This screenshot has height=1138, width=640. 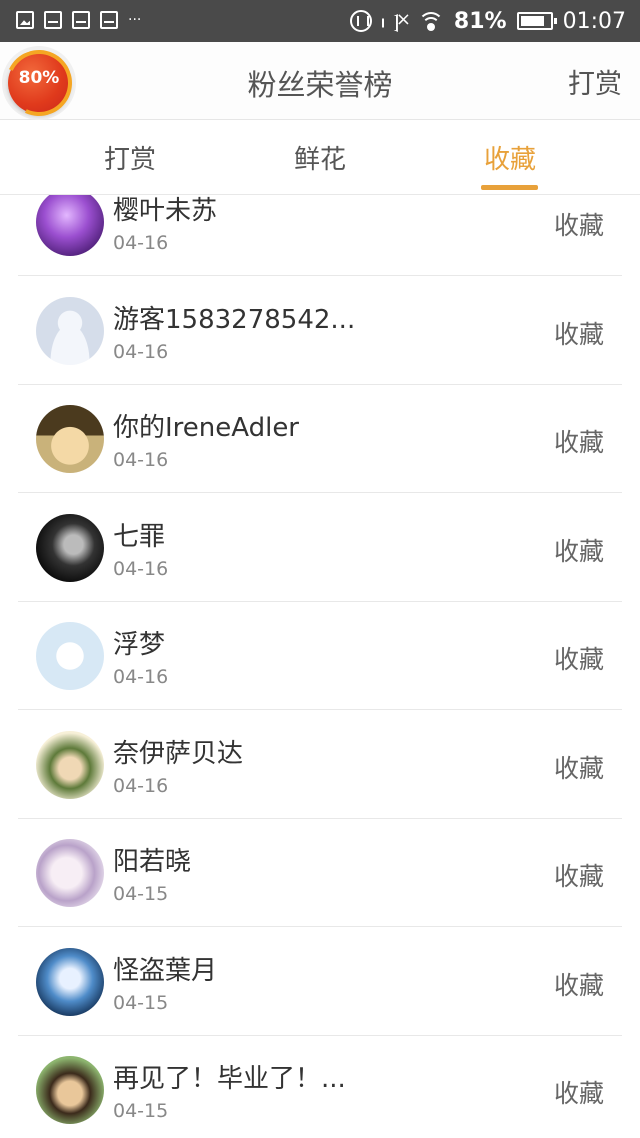 What do you see at coordinates (320, 235) in the screenshot?
I see `list-item: 樱叶未苏 04-16 收藏` at bounding box center [320, 235].